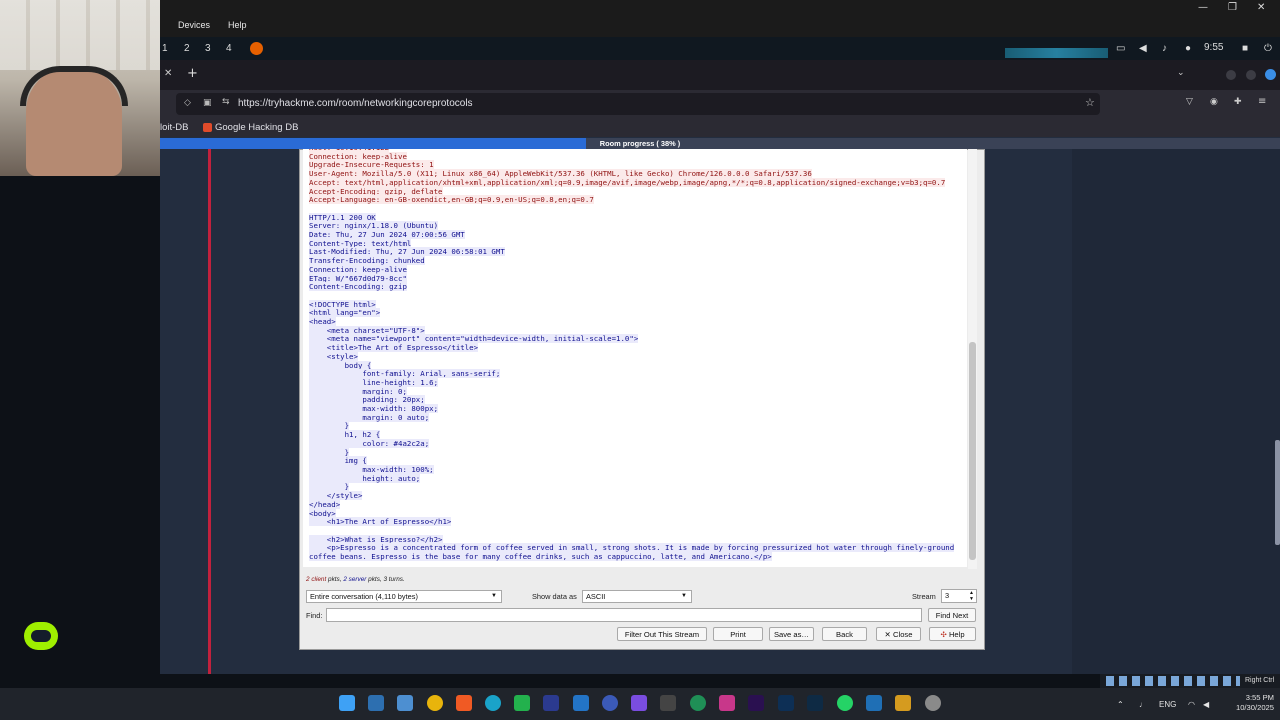  Describe the element at coordinates (207, 103) in the screenshot. I see `lock-icon: ▣` at that location.